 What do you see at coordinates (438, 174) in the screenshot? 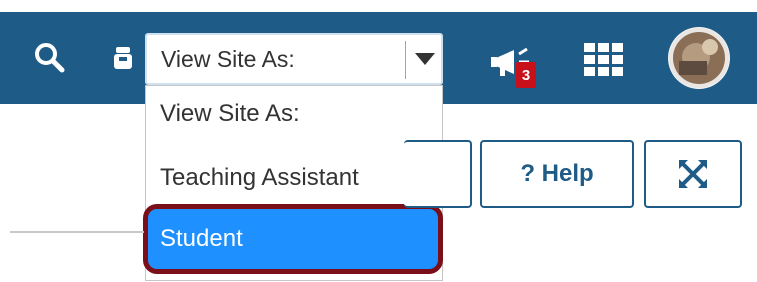
I see `toolbar-button-partial` at bounding box center [438, 174].